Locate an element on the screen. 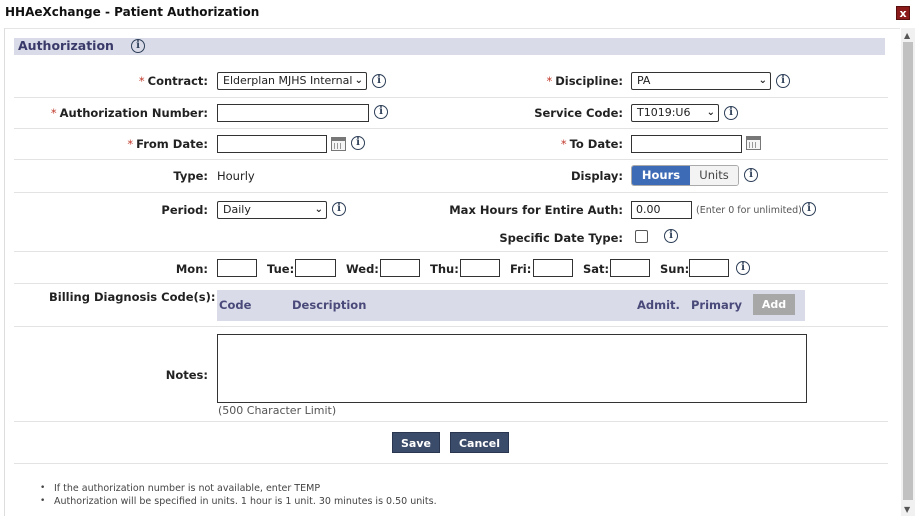 The width and height of the screenshot is (915, 516). from-date-label: * From Date: is located at coordinates (167, 144).